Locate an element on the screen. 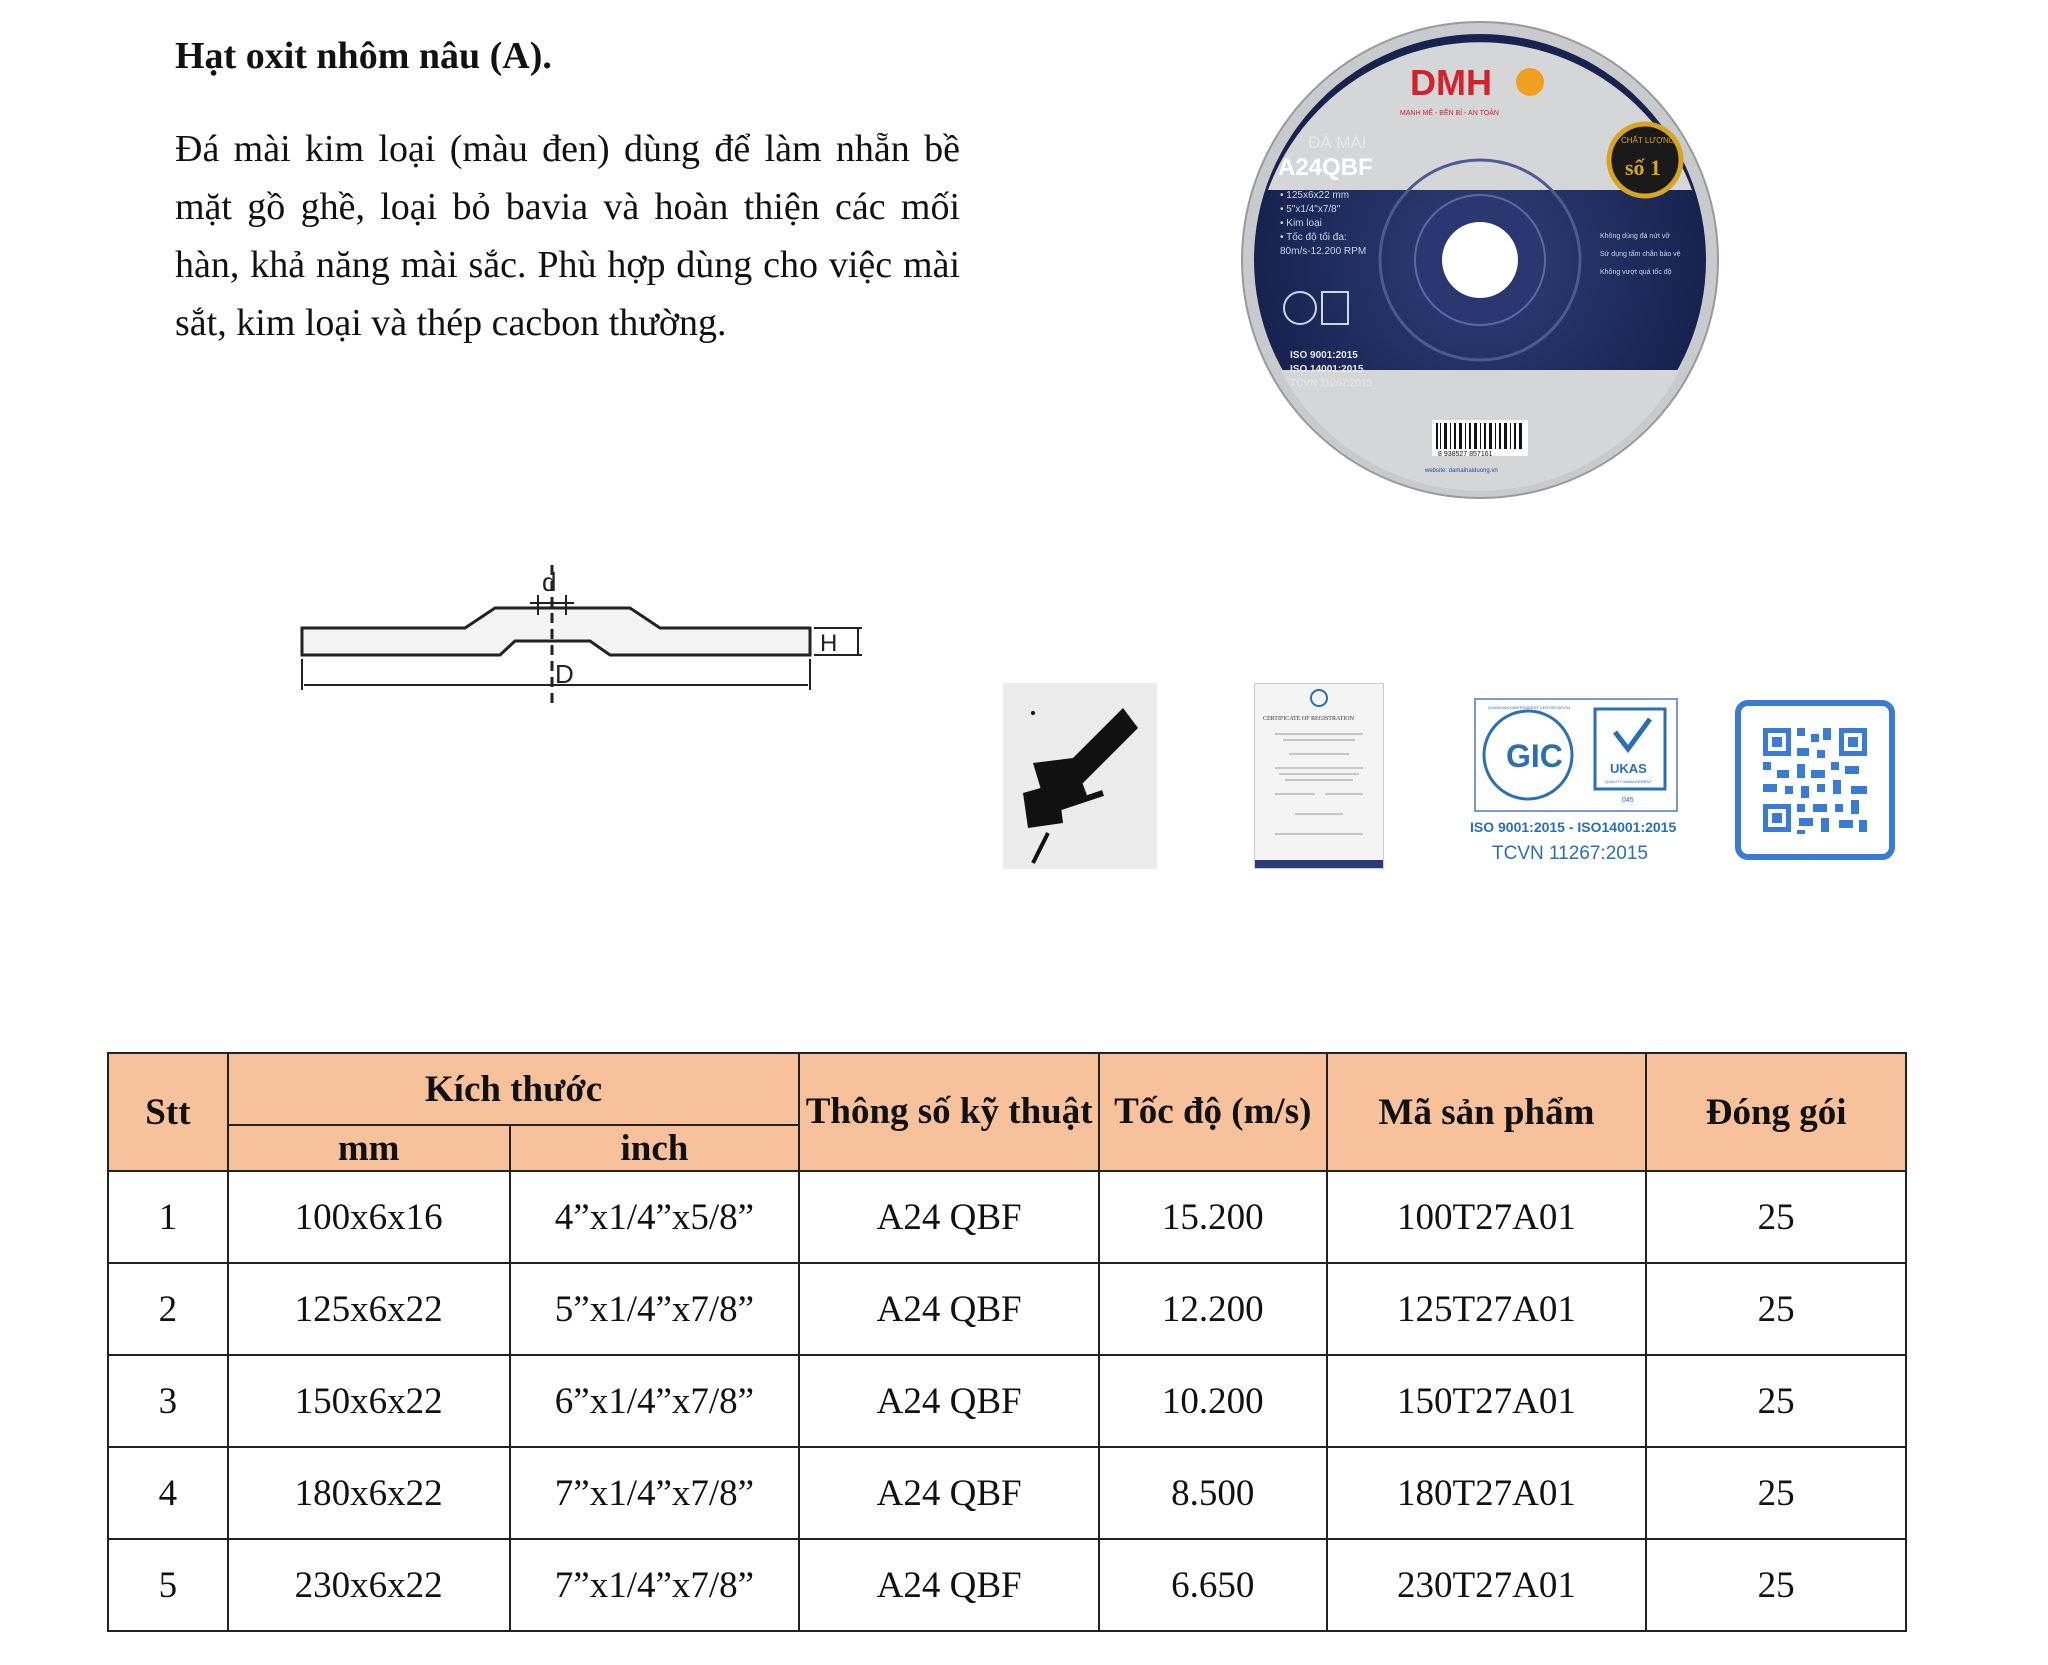 Image resolution: width=2048 pixels, height=1665 pixels. cell-speed: 12.200 is located at coordinates (1212, 1309).